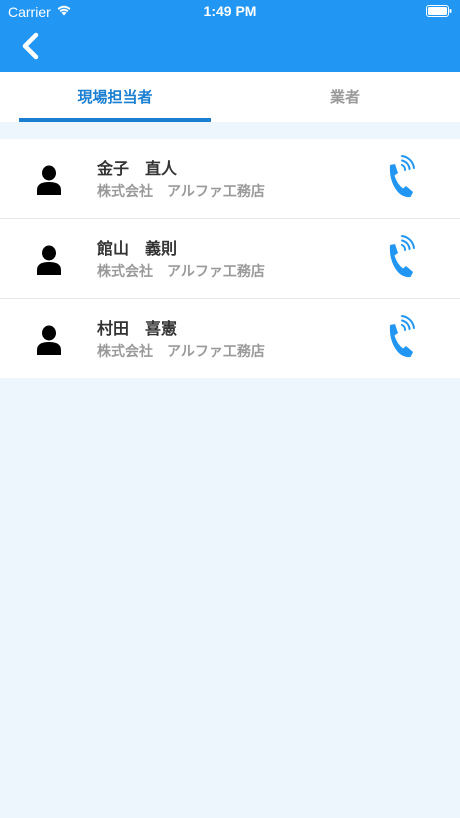 The height and width of the screenshot is (818, 460). I want to click on battery-icon, so click(439, 11).